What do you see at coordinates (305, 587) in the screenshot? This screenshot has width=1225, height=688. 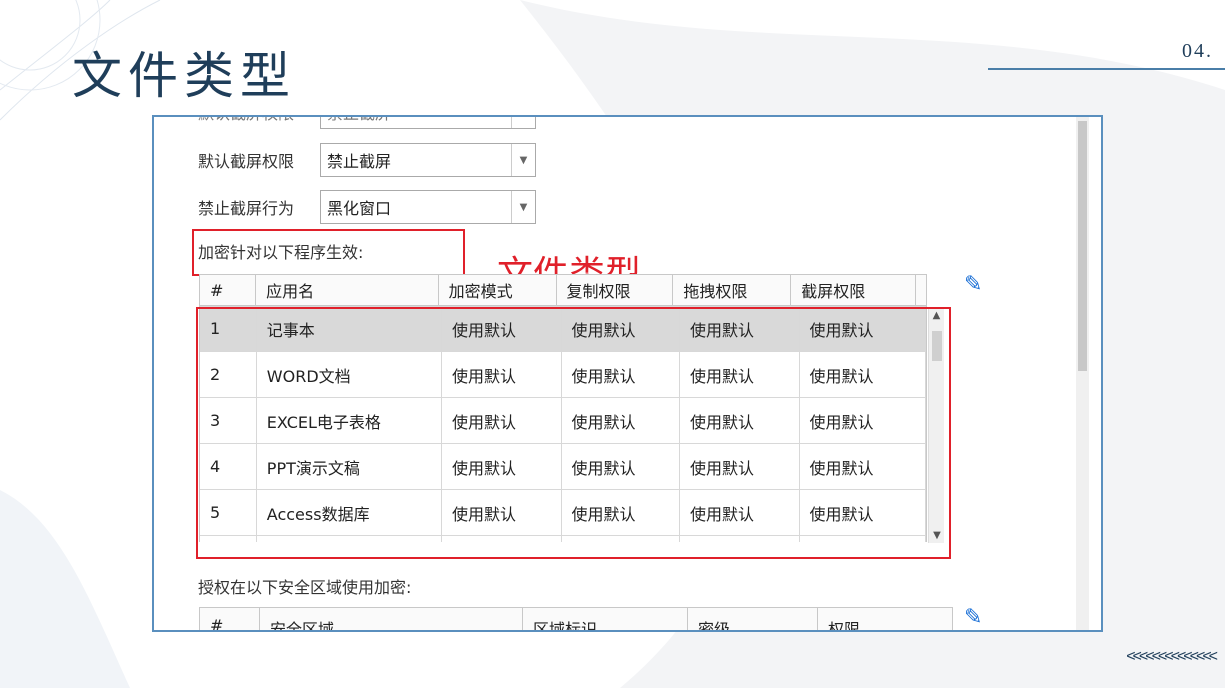 I see `zones-section-label: 授权在以下安全区域使用加密:` at bounding box center [305, 587].